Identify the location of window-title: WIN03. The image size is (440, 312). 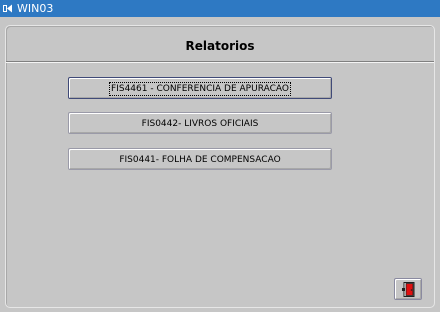
(35, 8).